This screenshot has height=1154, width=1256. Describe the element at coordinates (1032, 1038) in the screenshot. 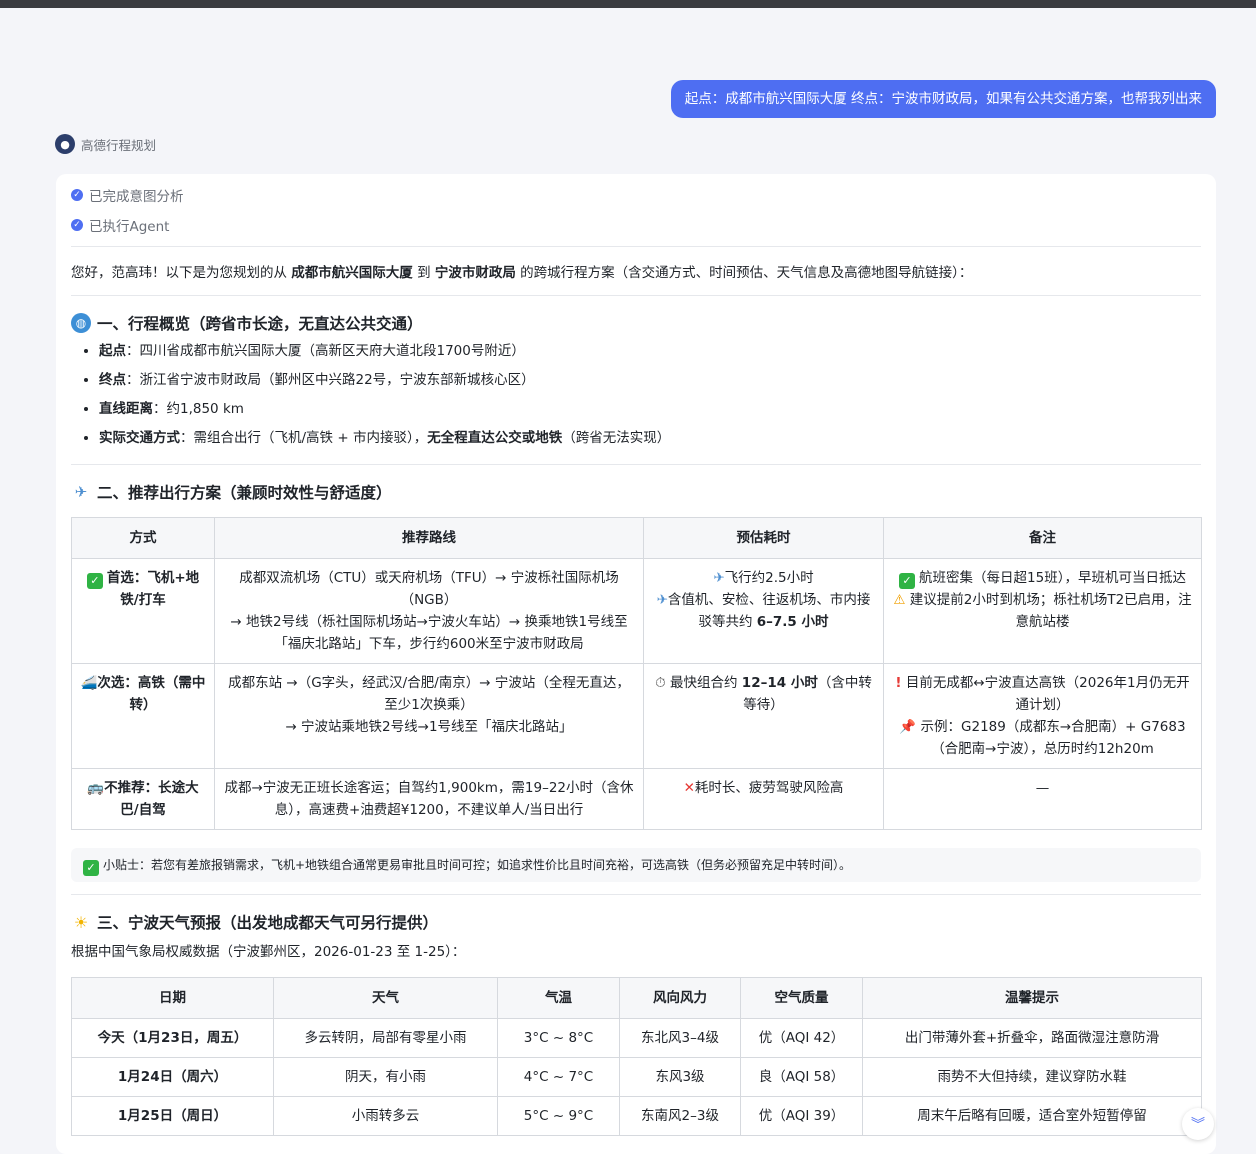

I see `tip-cell: 出门带薄外套+折叠伞，路面微湿注意防滑` at that location.